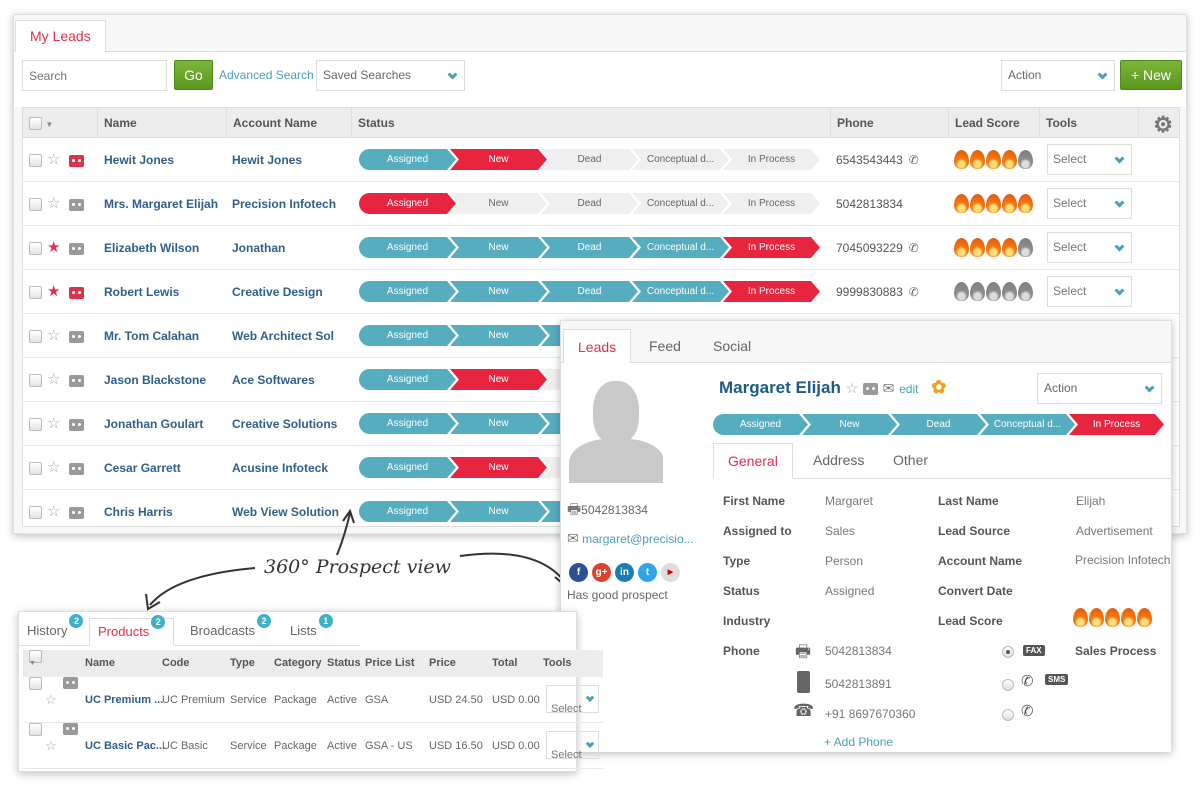 The height and width of the screenshot is (800, 1200). Describe the element at coordinates (1089, 291) in the screenshot. I see `tools-select: Select` at that location.